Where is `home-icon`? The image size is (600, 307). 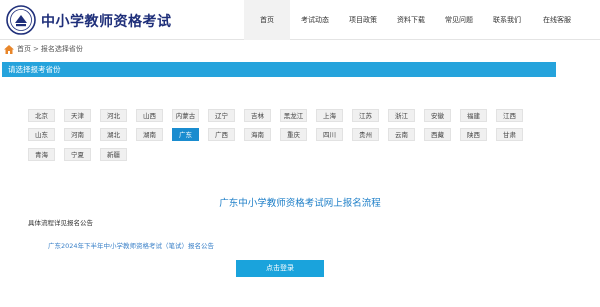 home-icon is located at coordinates (9, 49).